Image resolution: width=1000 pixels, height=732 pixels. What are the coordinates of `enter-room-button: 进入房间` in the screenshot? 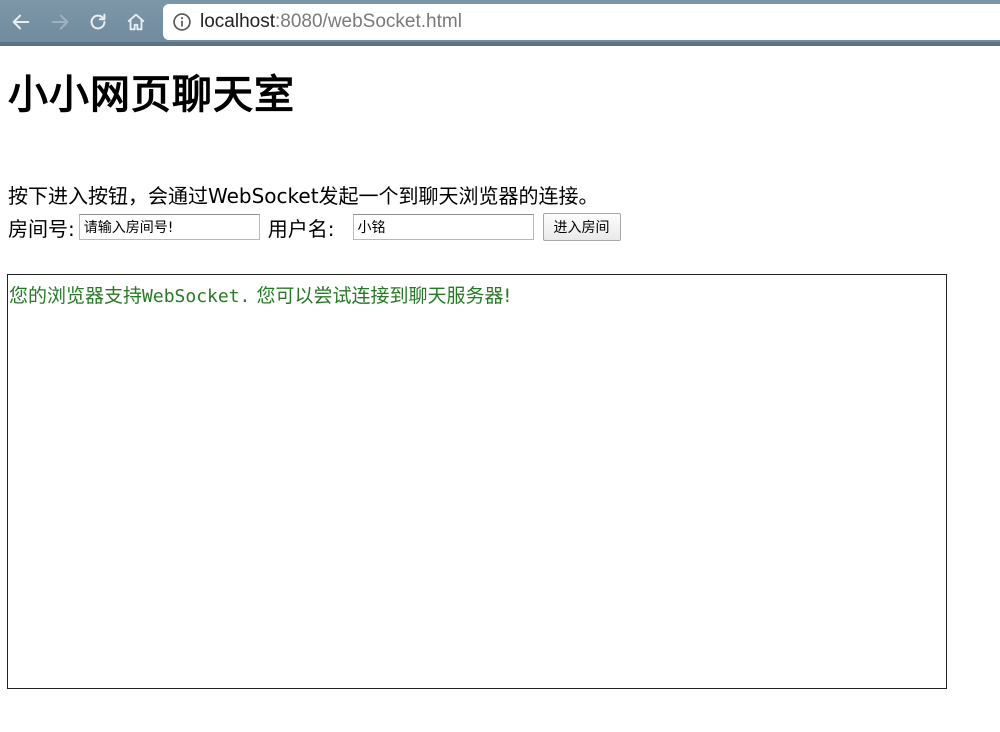 It's located at (582, 227).